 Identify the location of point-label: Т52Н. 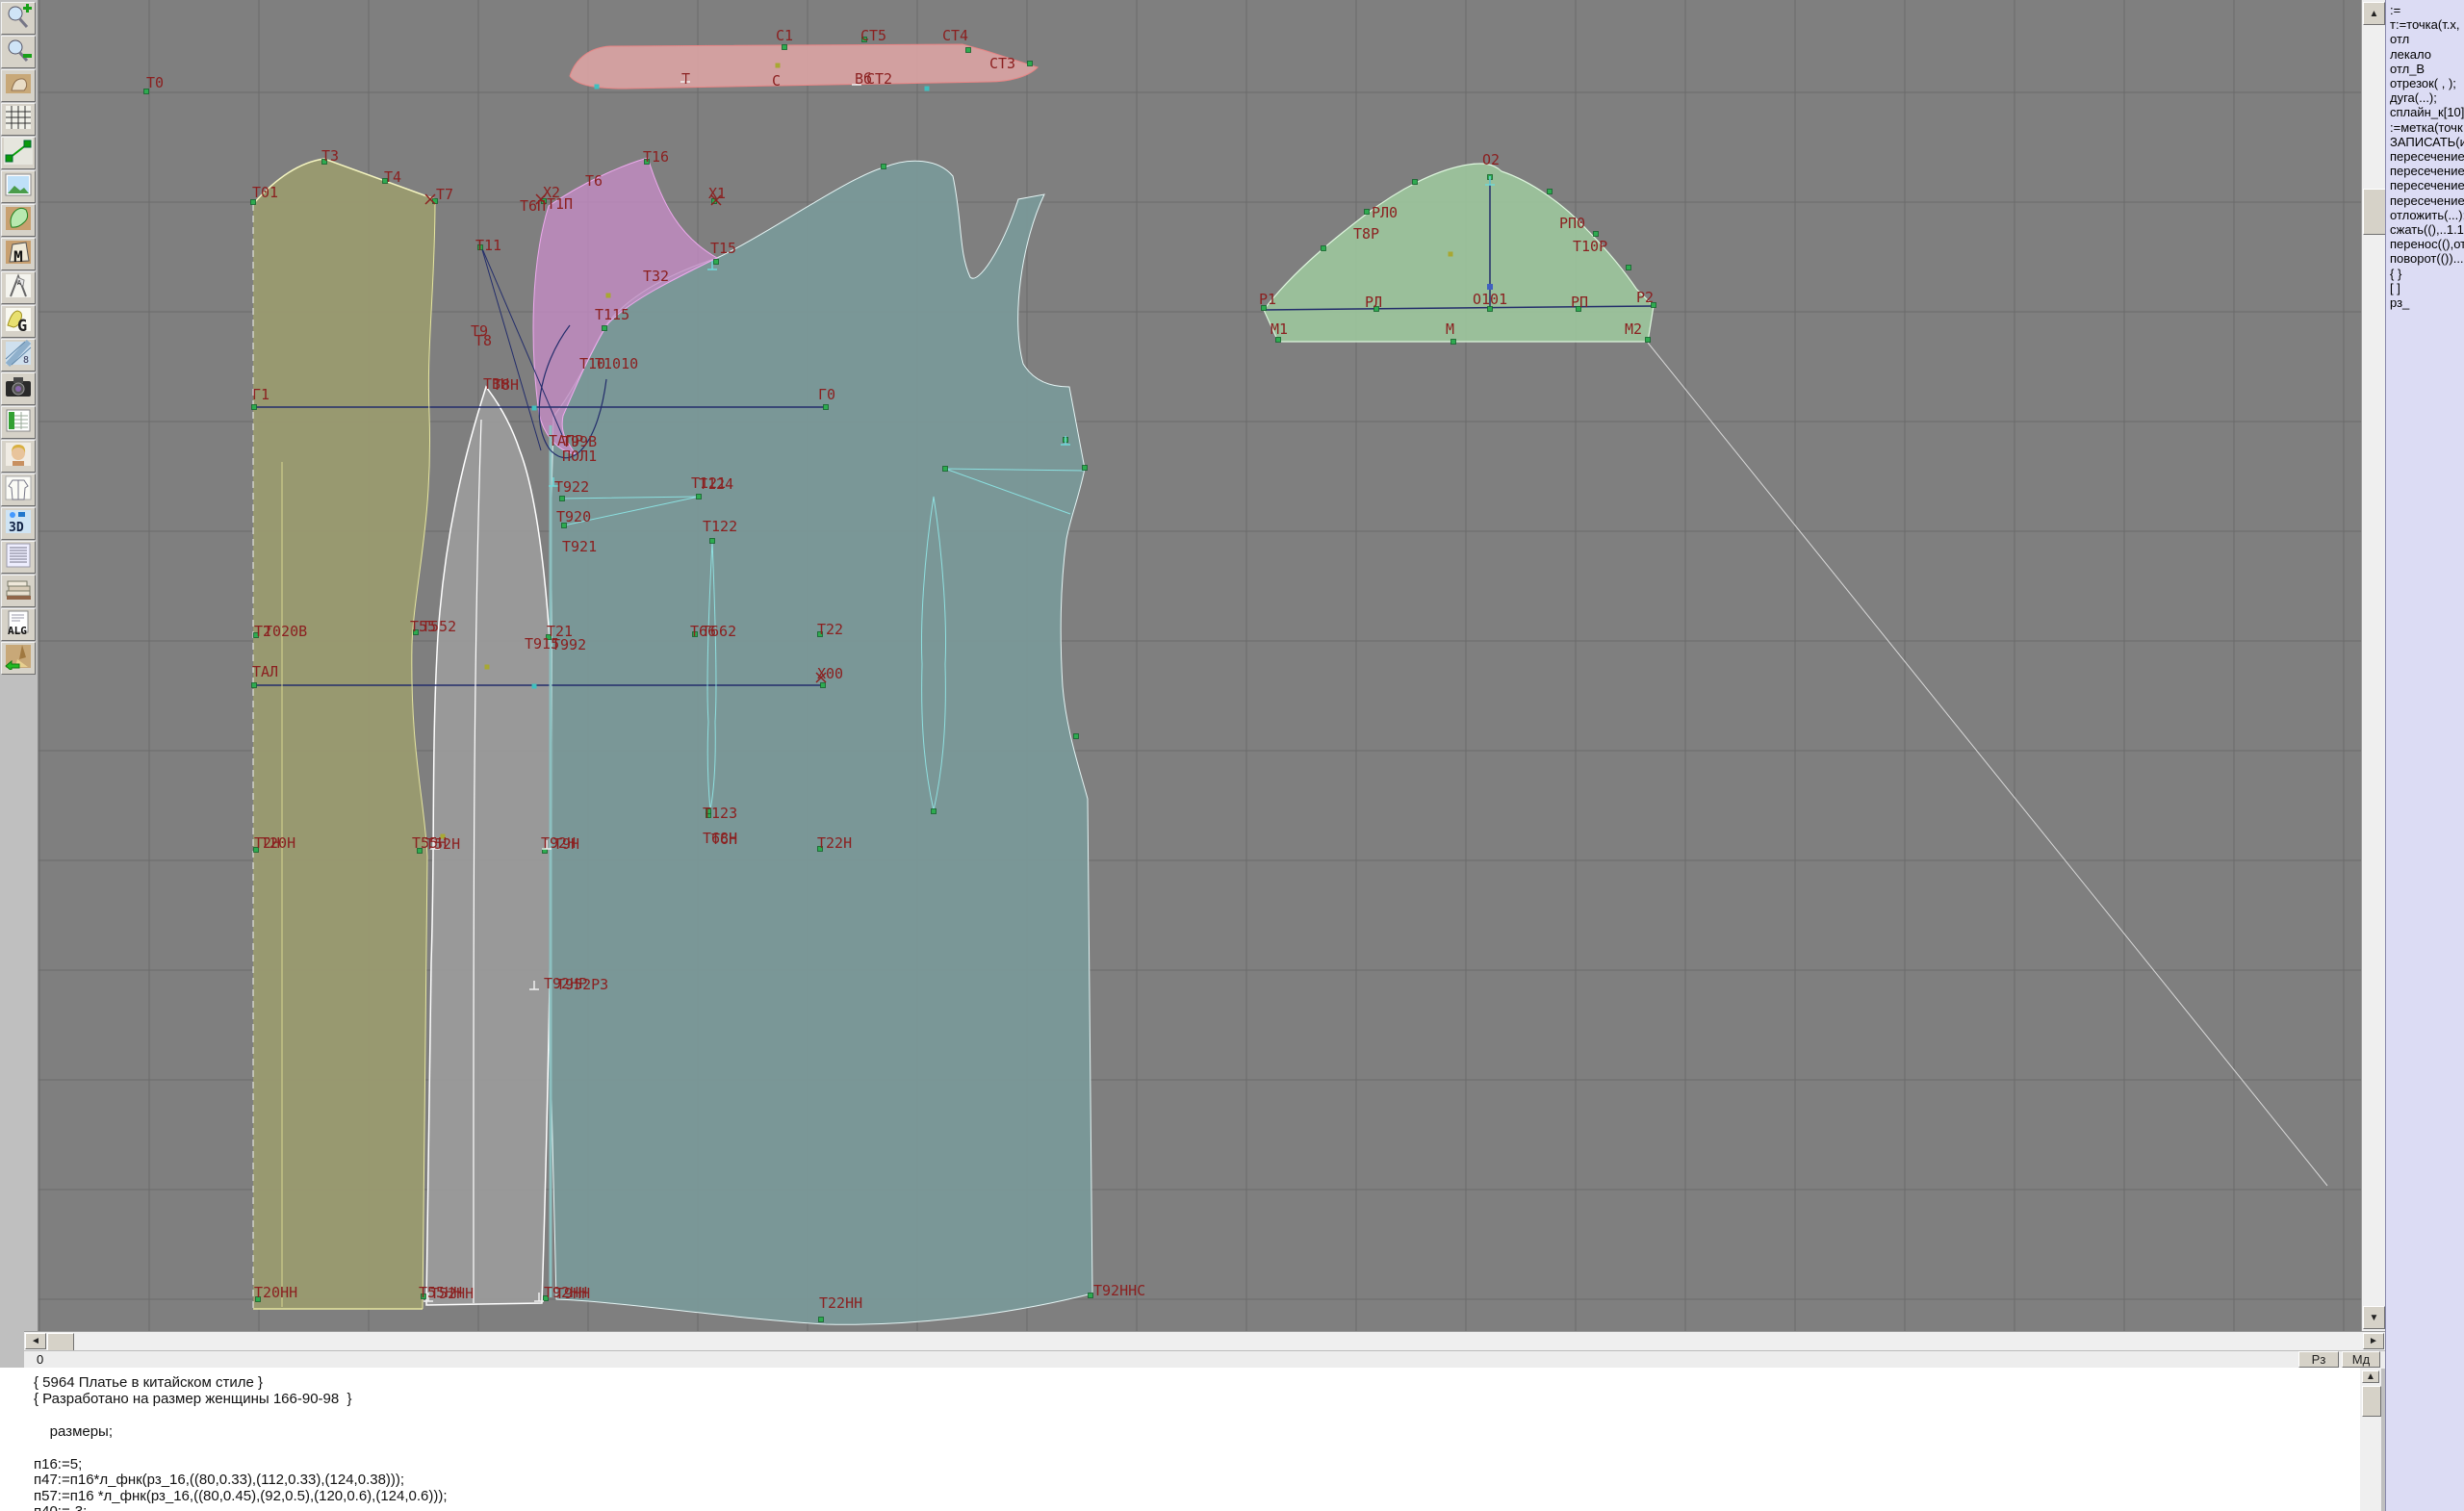
(442, 844).